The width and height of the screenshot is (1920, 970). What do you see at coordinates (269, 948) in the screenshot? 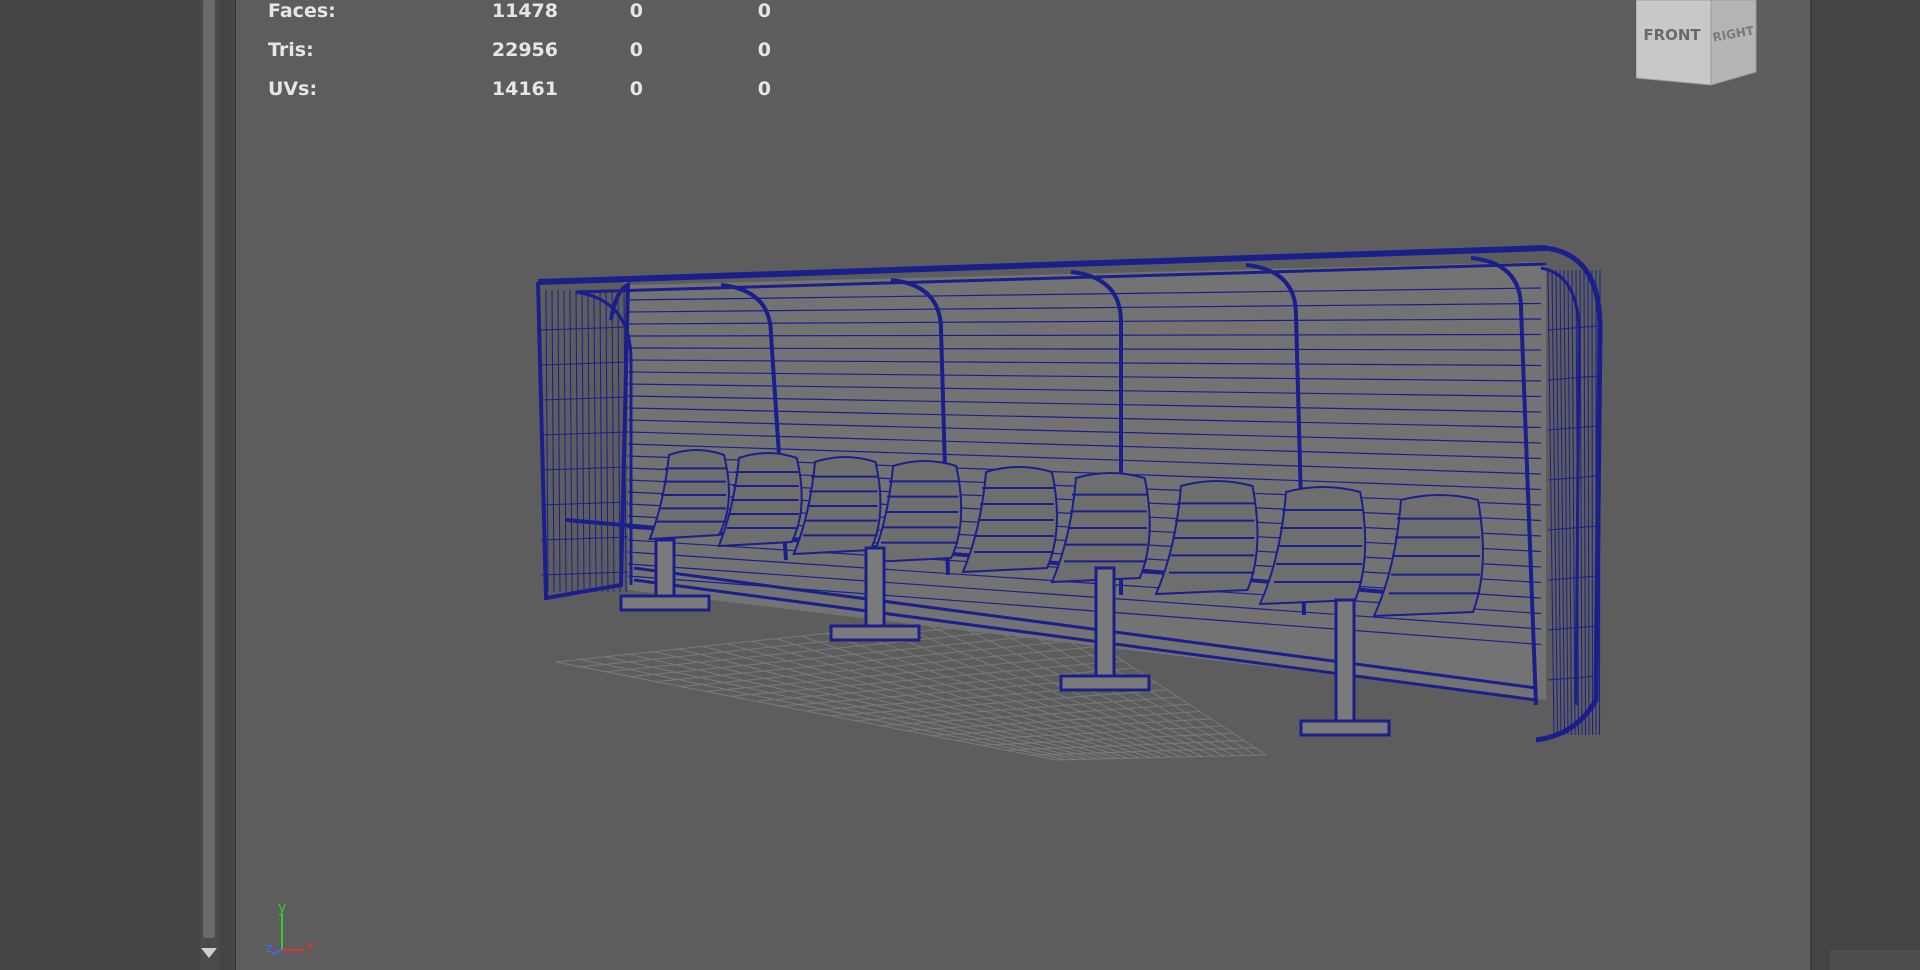
I see `z-axis-label: z` at bounding box center [269, 948].